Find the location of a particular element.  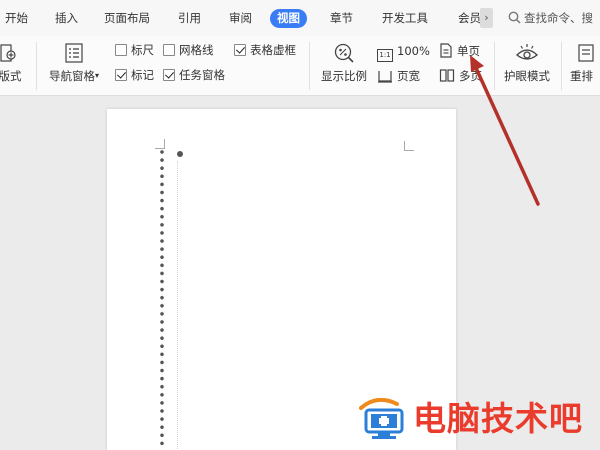

zoom-label: 显示比例 is located at coordinates (344, 76).